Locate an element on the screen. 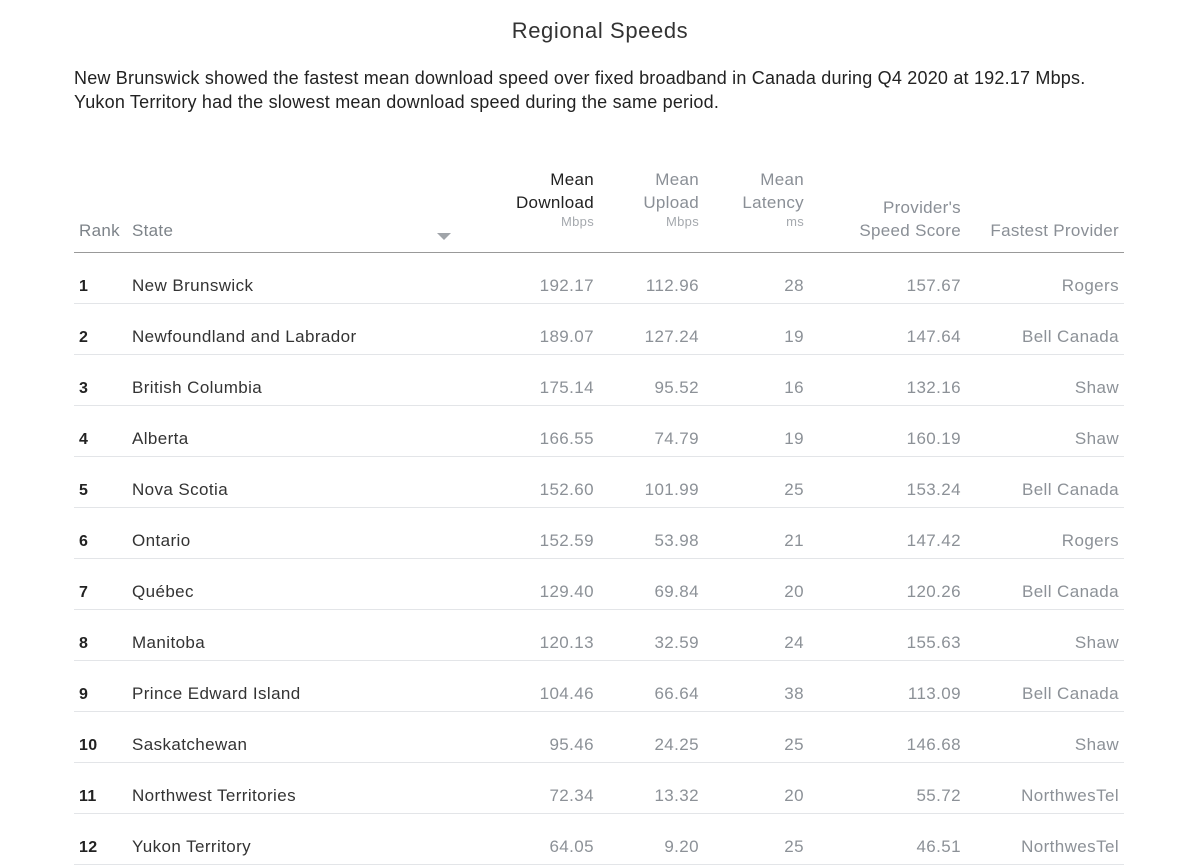  speed-score-cell: 157.67 is located at coordinates (887, 278).